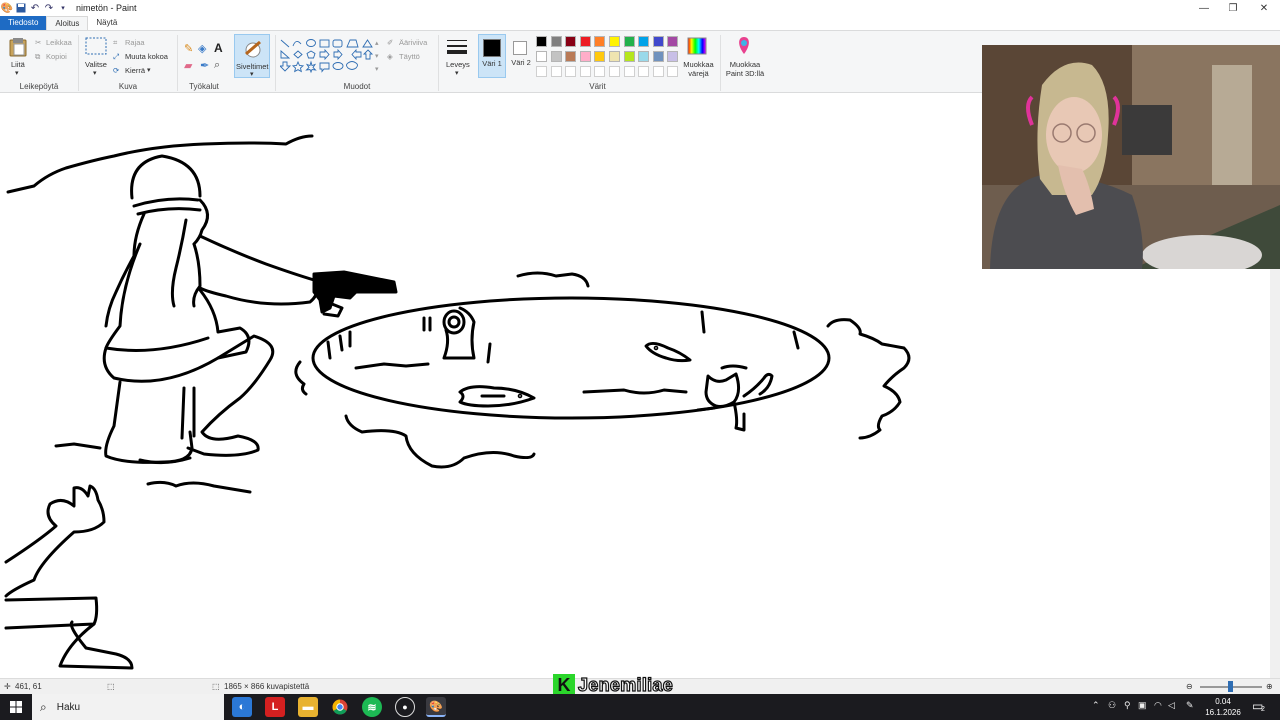  What do you see at coordinates (146, 56) in the screenshot?
I see `resize-button: Muuta kokoa` at bounding box center [146, 56].